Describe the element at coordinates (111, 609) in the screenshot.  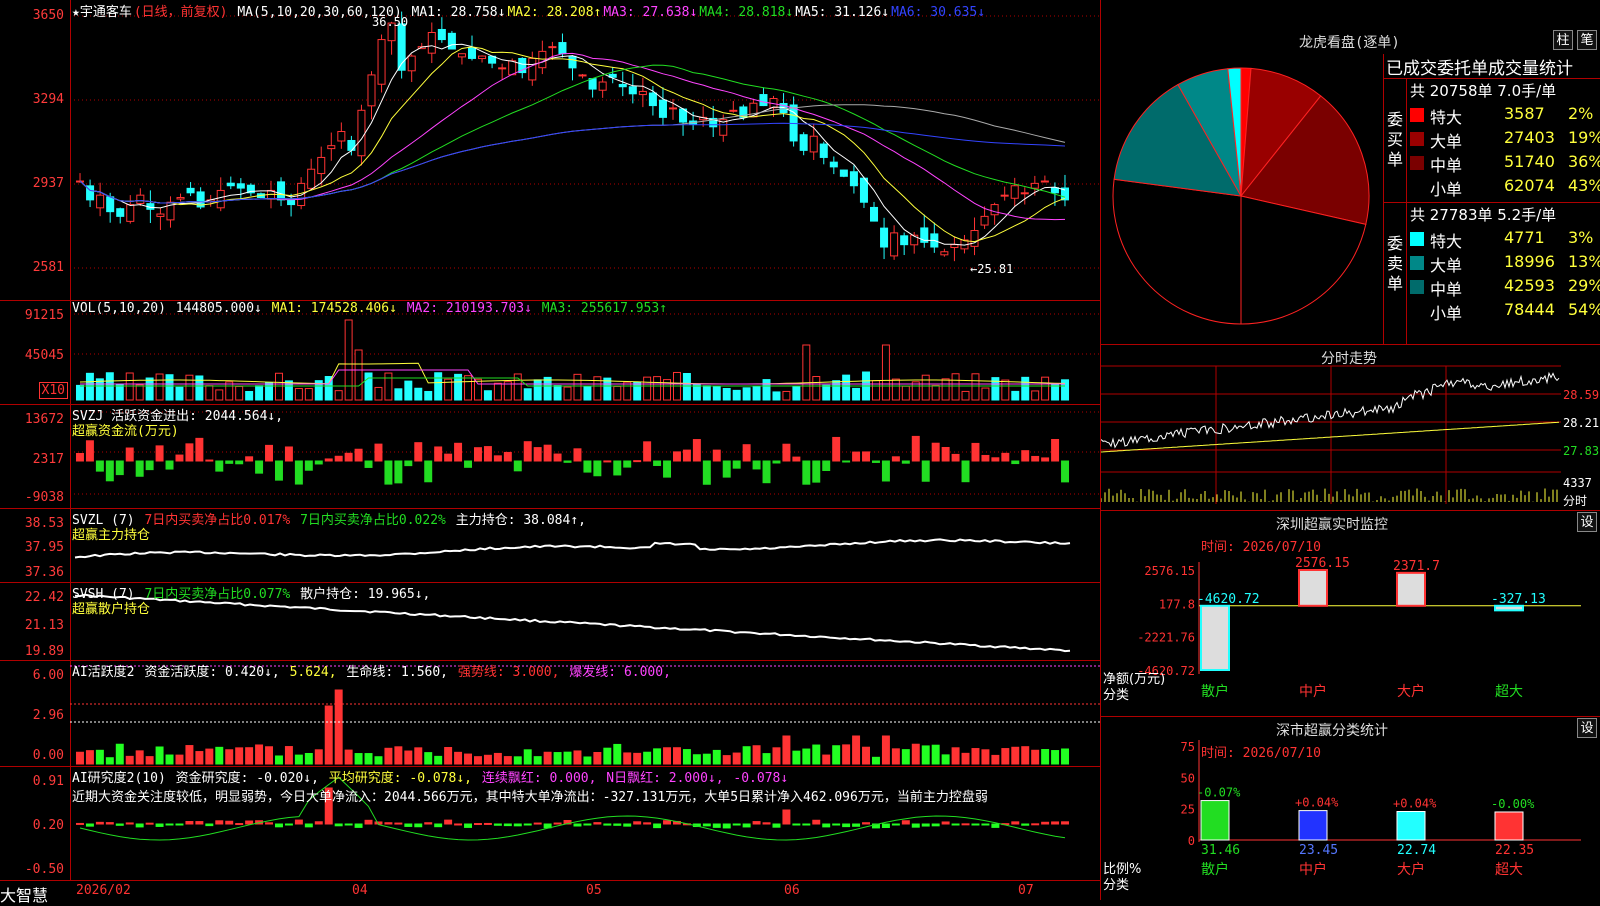
I see `svsh-subtitle: 超赢散户持仓` at that location.